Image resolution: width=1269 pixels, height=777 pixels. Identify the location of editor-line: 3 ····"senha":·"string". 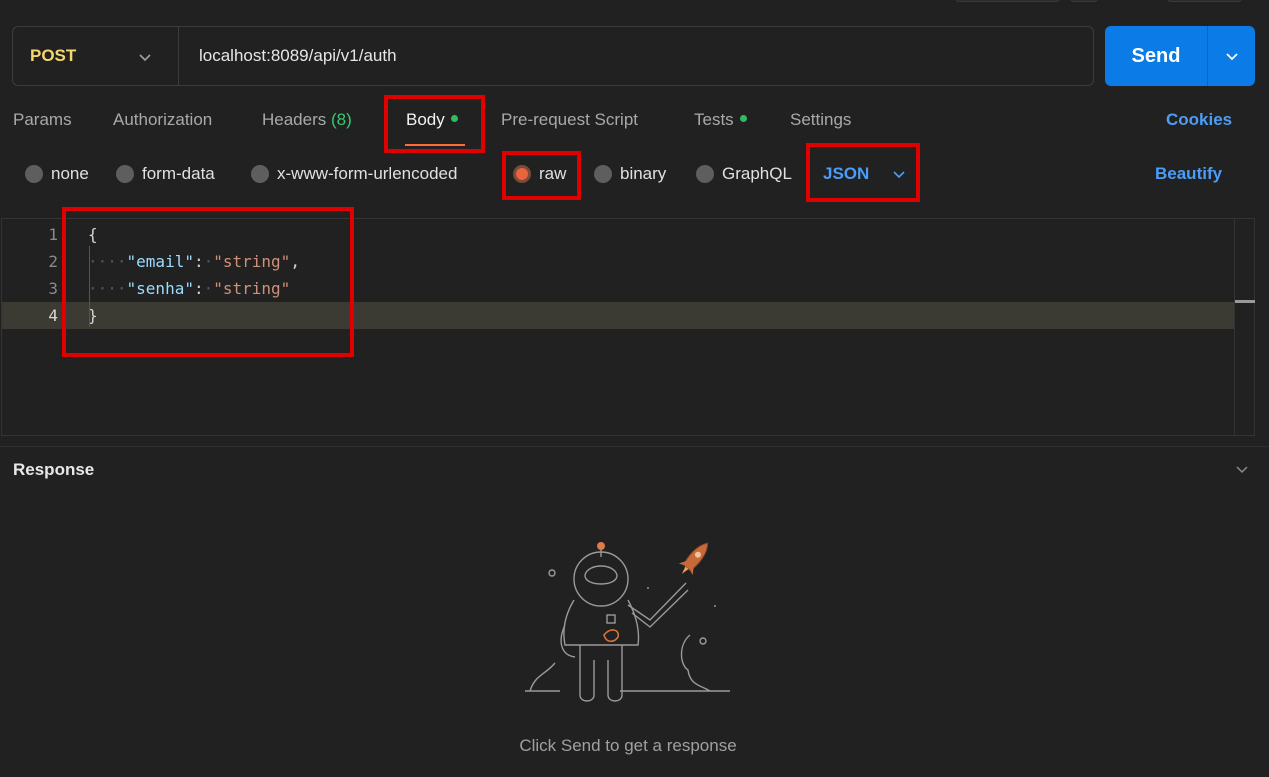
(618, 288).